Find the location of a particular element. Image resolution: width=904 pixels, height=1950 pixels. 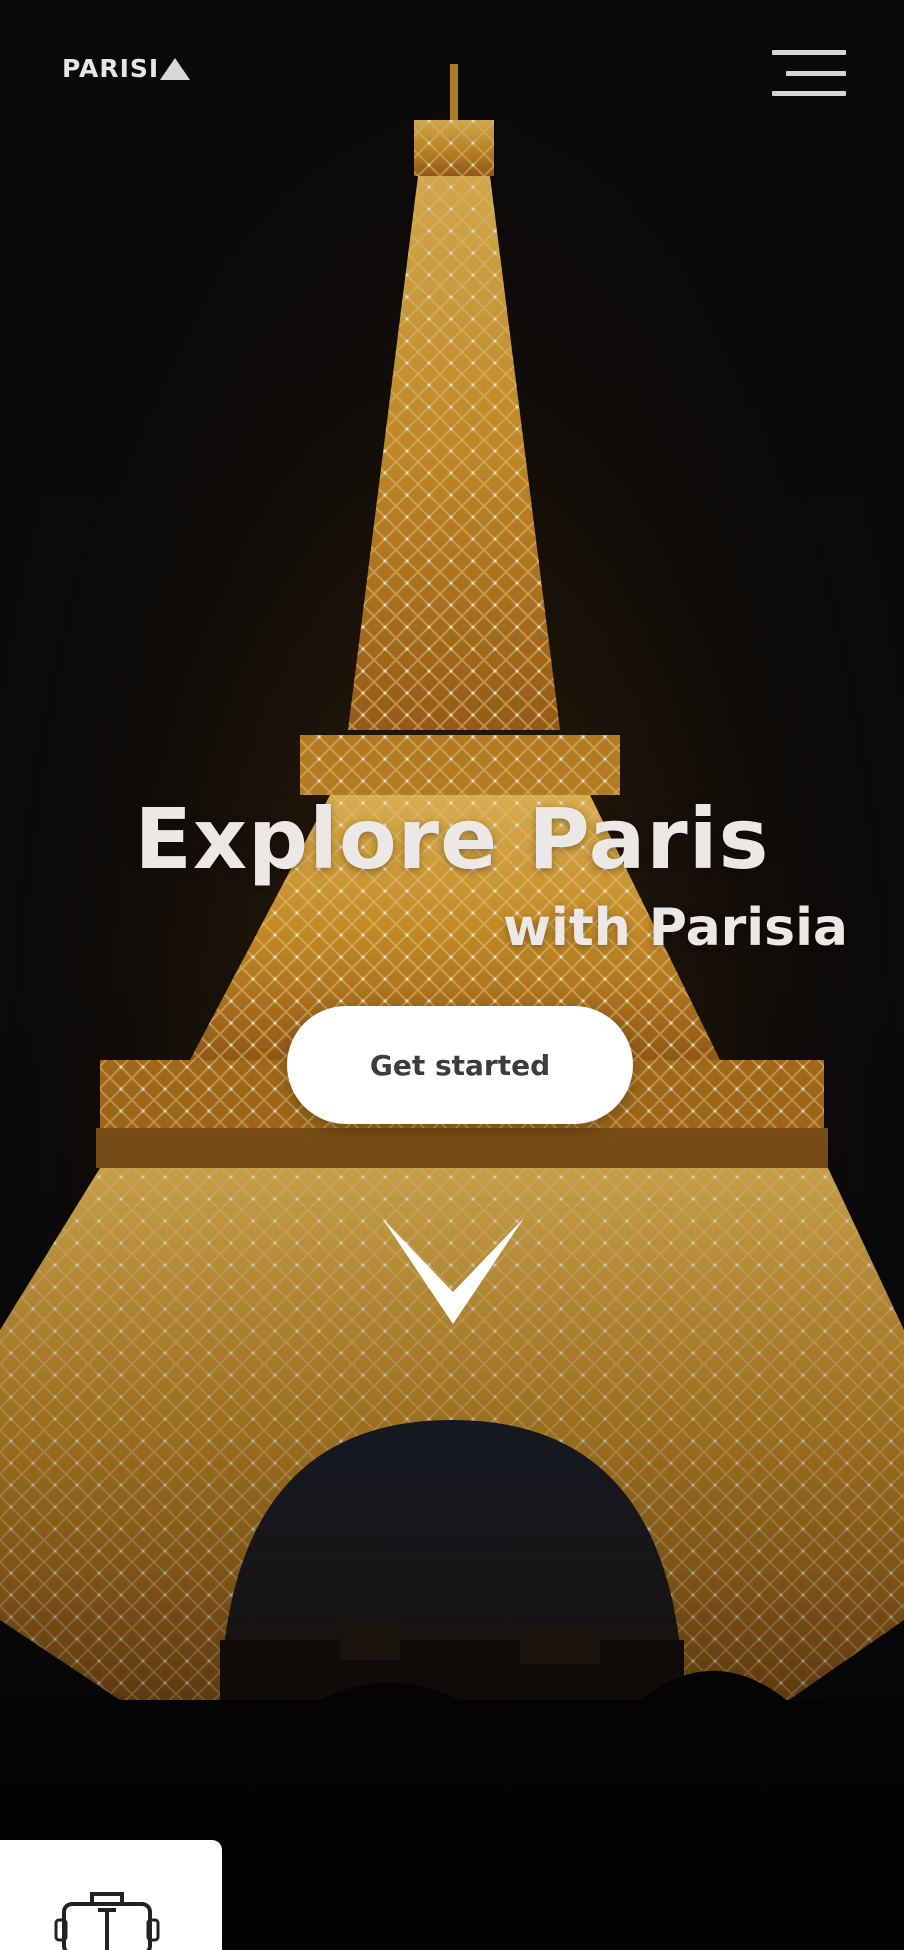

hero-title: Explore Paris is located at coordinates (452, 839).